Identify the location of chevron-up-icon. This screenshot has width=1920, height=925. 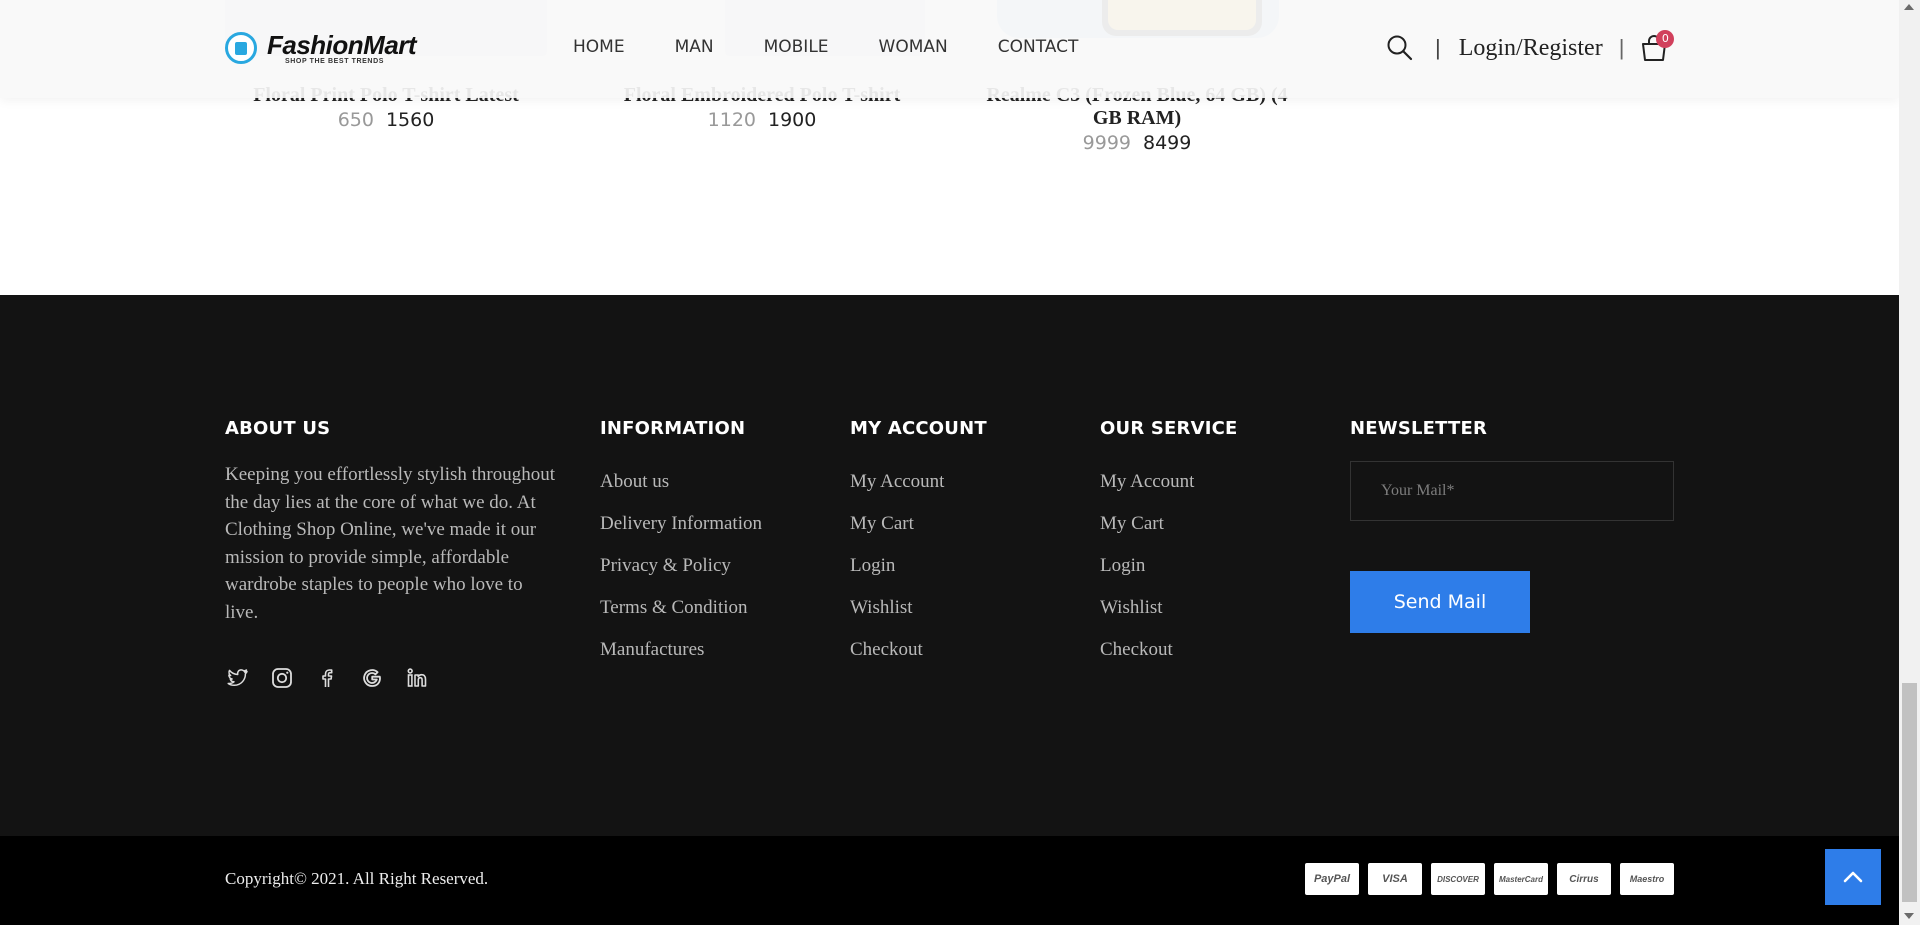
(1853, 877).